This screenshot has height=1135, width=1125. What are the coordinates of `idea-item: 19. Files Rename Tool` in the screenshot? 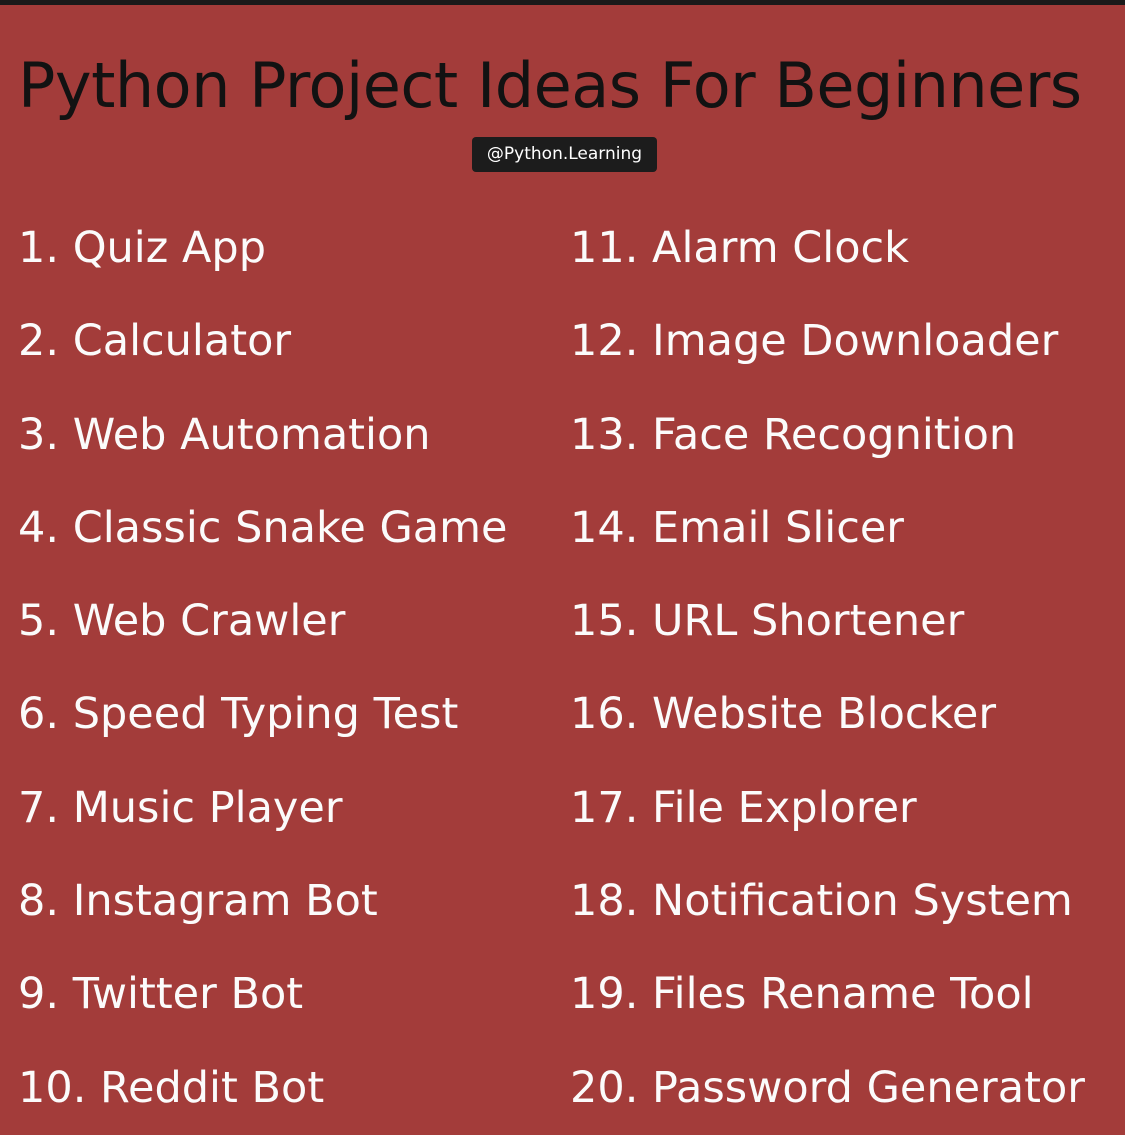 It's located at (802, 994).